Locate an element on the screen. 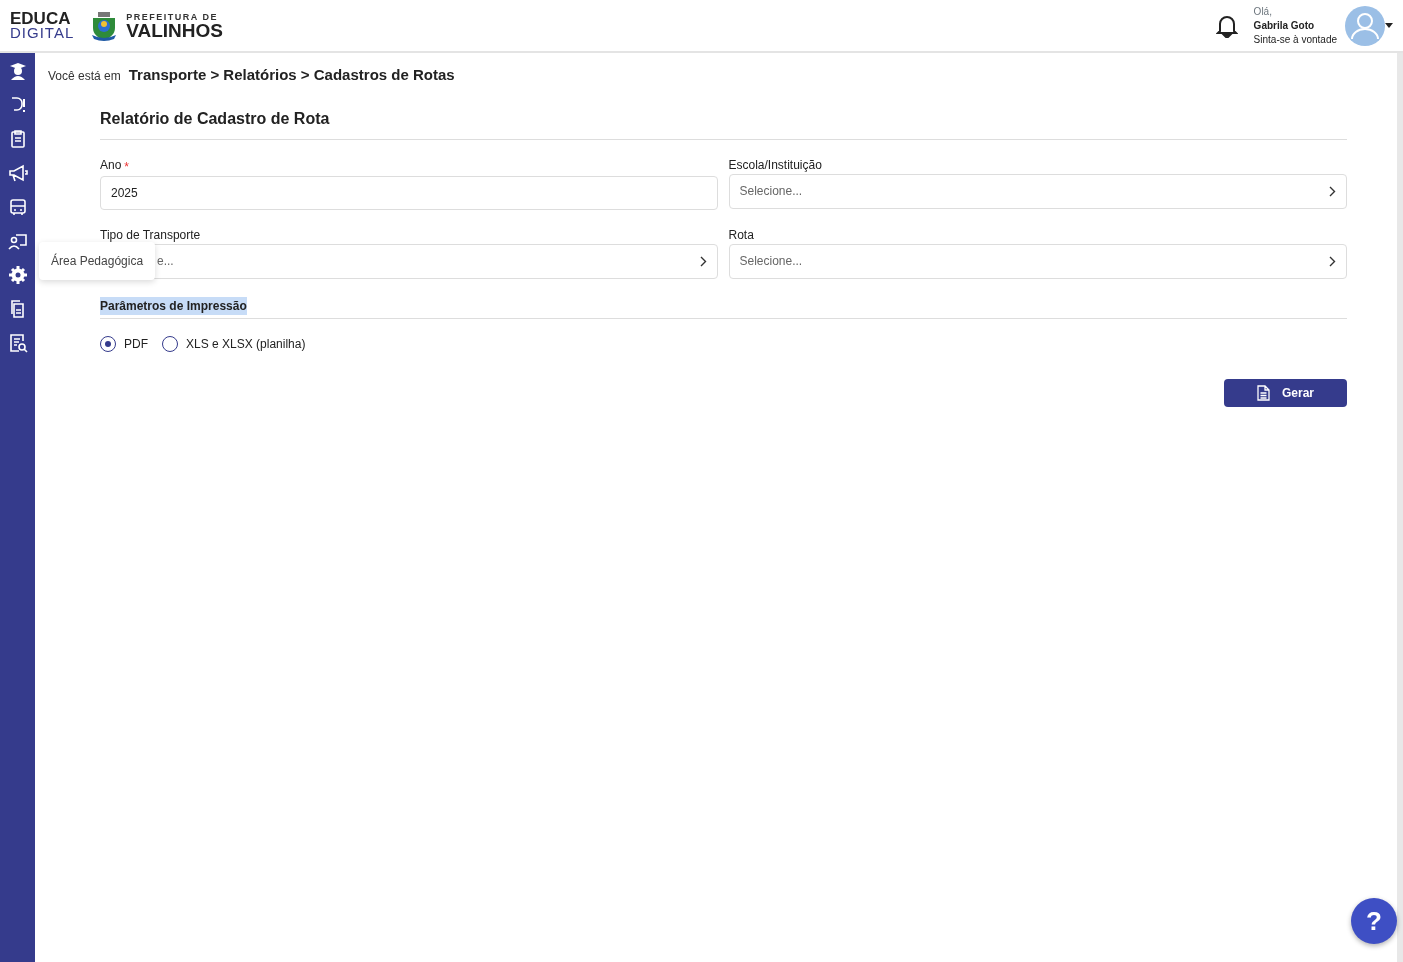 This screenshot has width=1403, height=962. user-name: Gabrila Goto is located at coordinates (1284, 25).